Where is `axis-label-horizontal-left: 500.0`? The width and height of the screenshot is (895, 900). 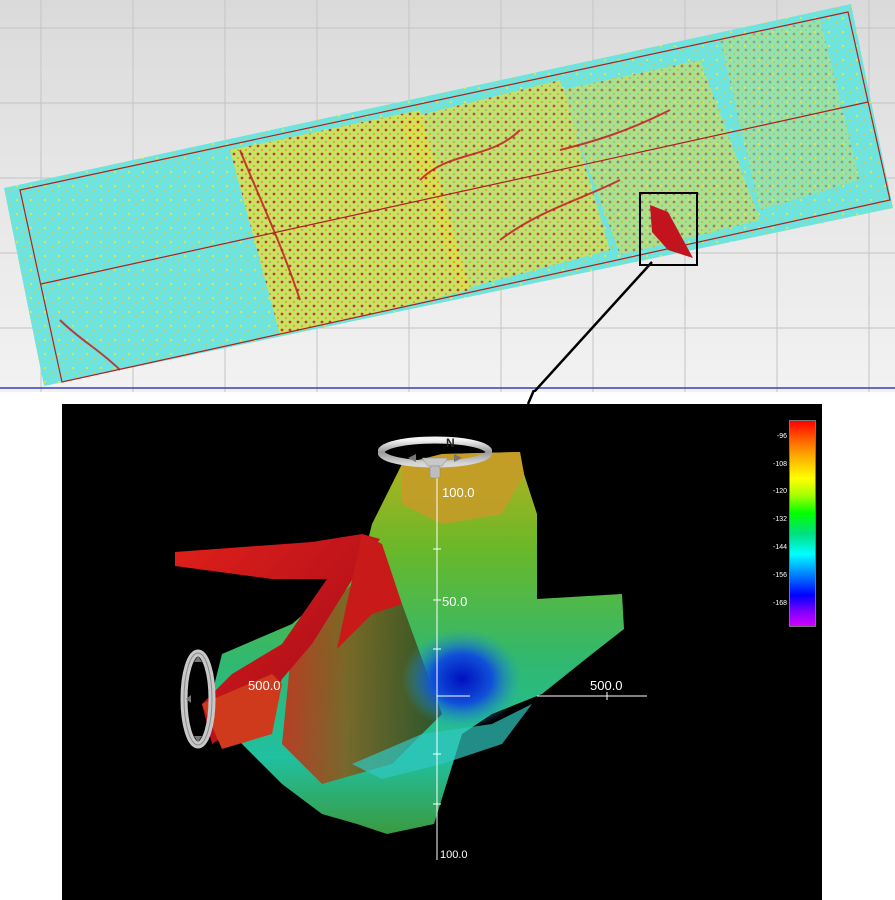
axis-label-horizontal-left: 500.0 is located at coordinates (264, 685).